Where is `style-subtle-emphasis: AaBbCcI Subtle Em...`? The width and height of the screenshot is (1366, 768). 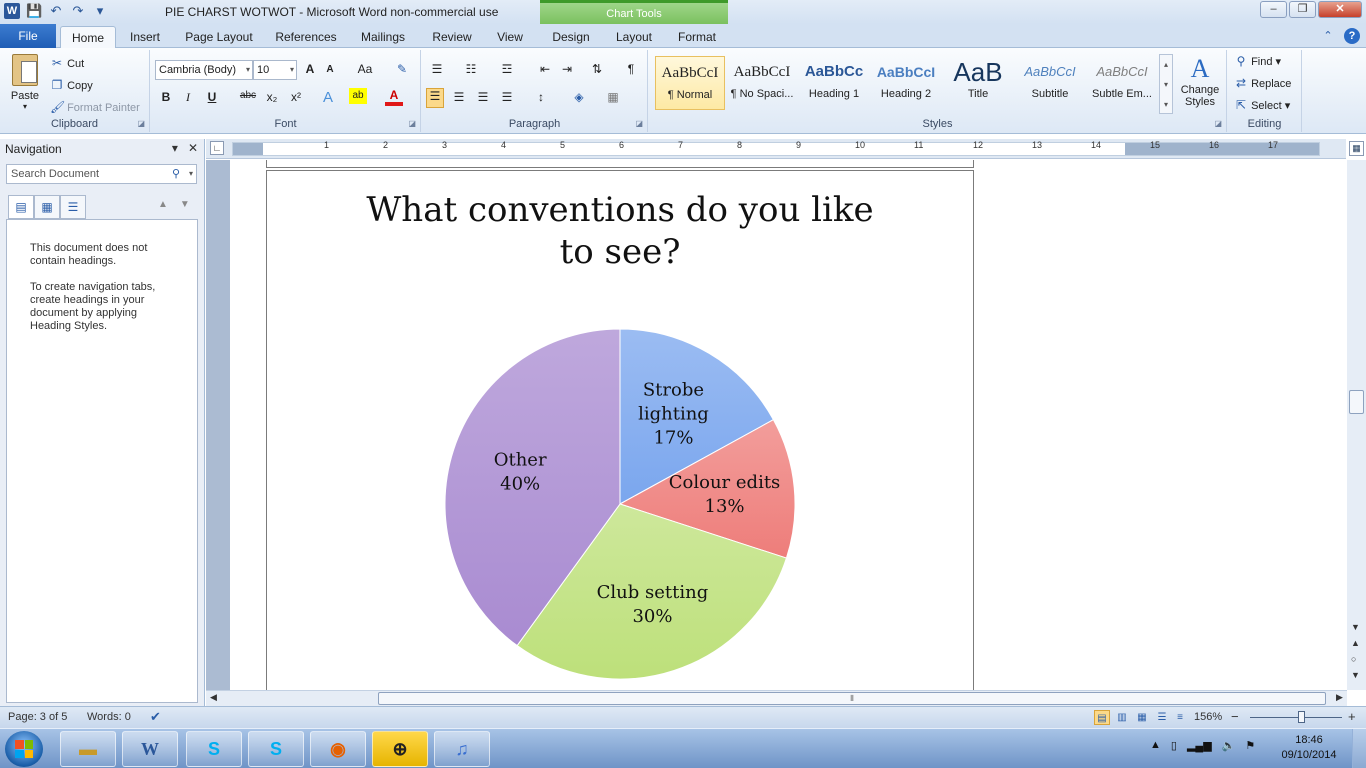
style-subtle-emphasis: AaBbCcI Subtle Em... is located at coordinates (1122, 83).